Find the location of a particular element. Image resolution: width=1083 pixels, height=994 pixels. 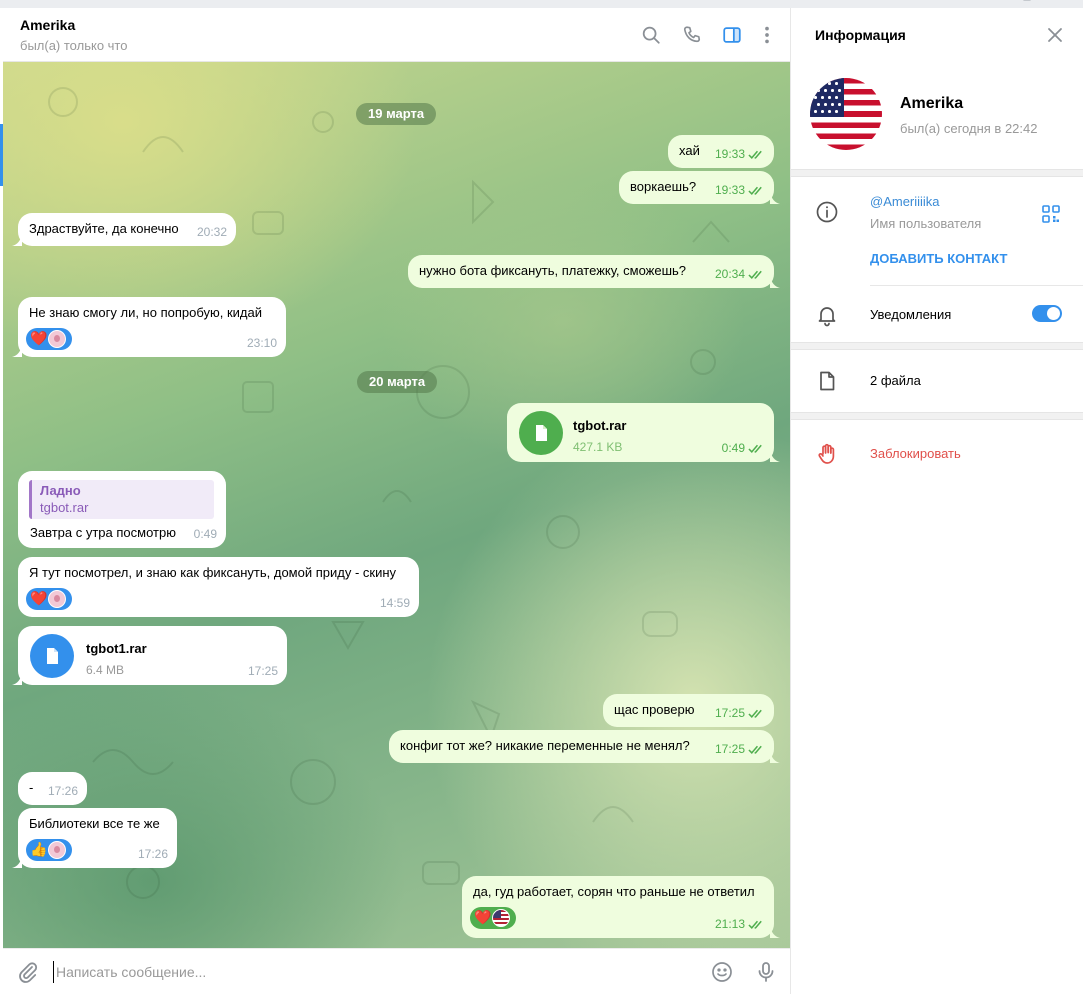

block-user-button: Заблокировать is located at coordinates (915, 453).